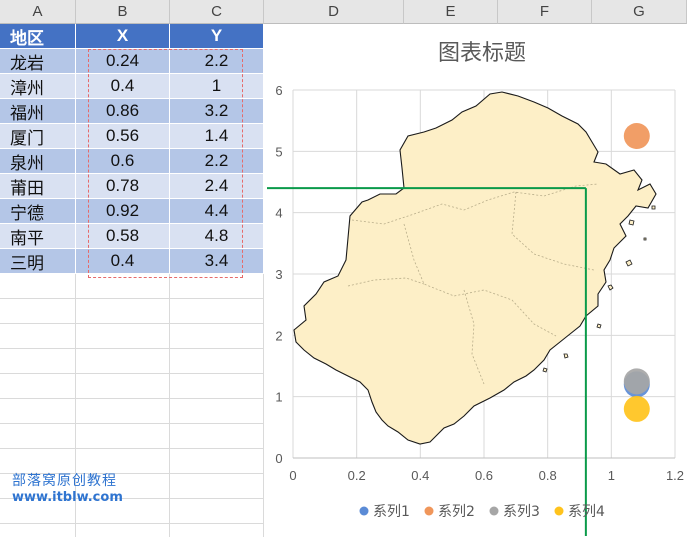  I want to click on y-tick-label: 4, so click(278, 213).